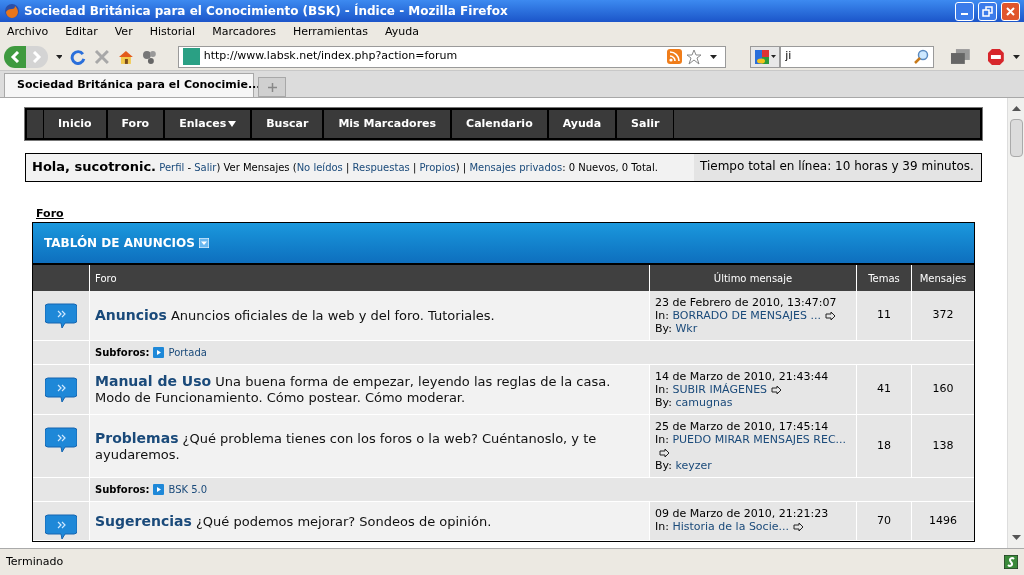 This screenshot has height=575, width=1024. I want to click on nav-link: Buscar, so click(287, 124).